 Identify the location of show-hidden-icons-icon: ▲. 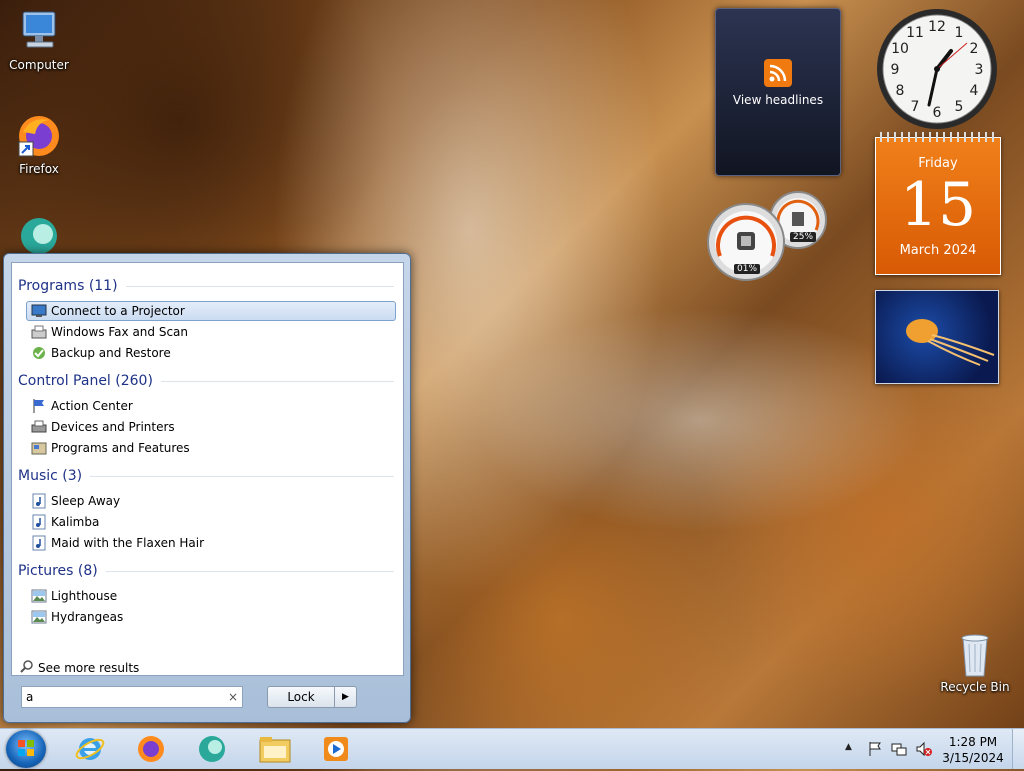
(848, 747).